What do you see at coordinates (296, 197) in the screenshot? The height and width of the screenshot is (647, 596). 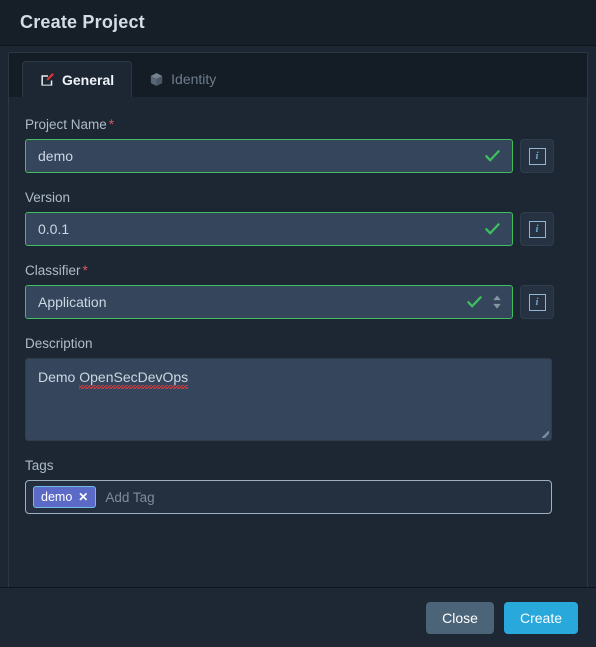 I see `version-label: Version` at bounding box center [296, 197].